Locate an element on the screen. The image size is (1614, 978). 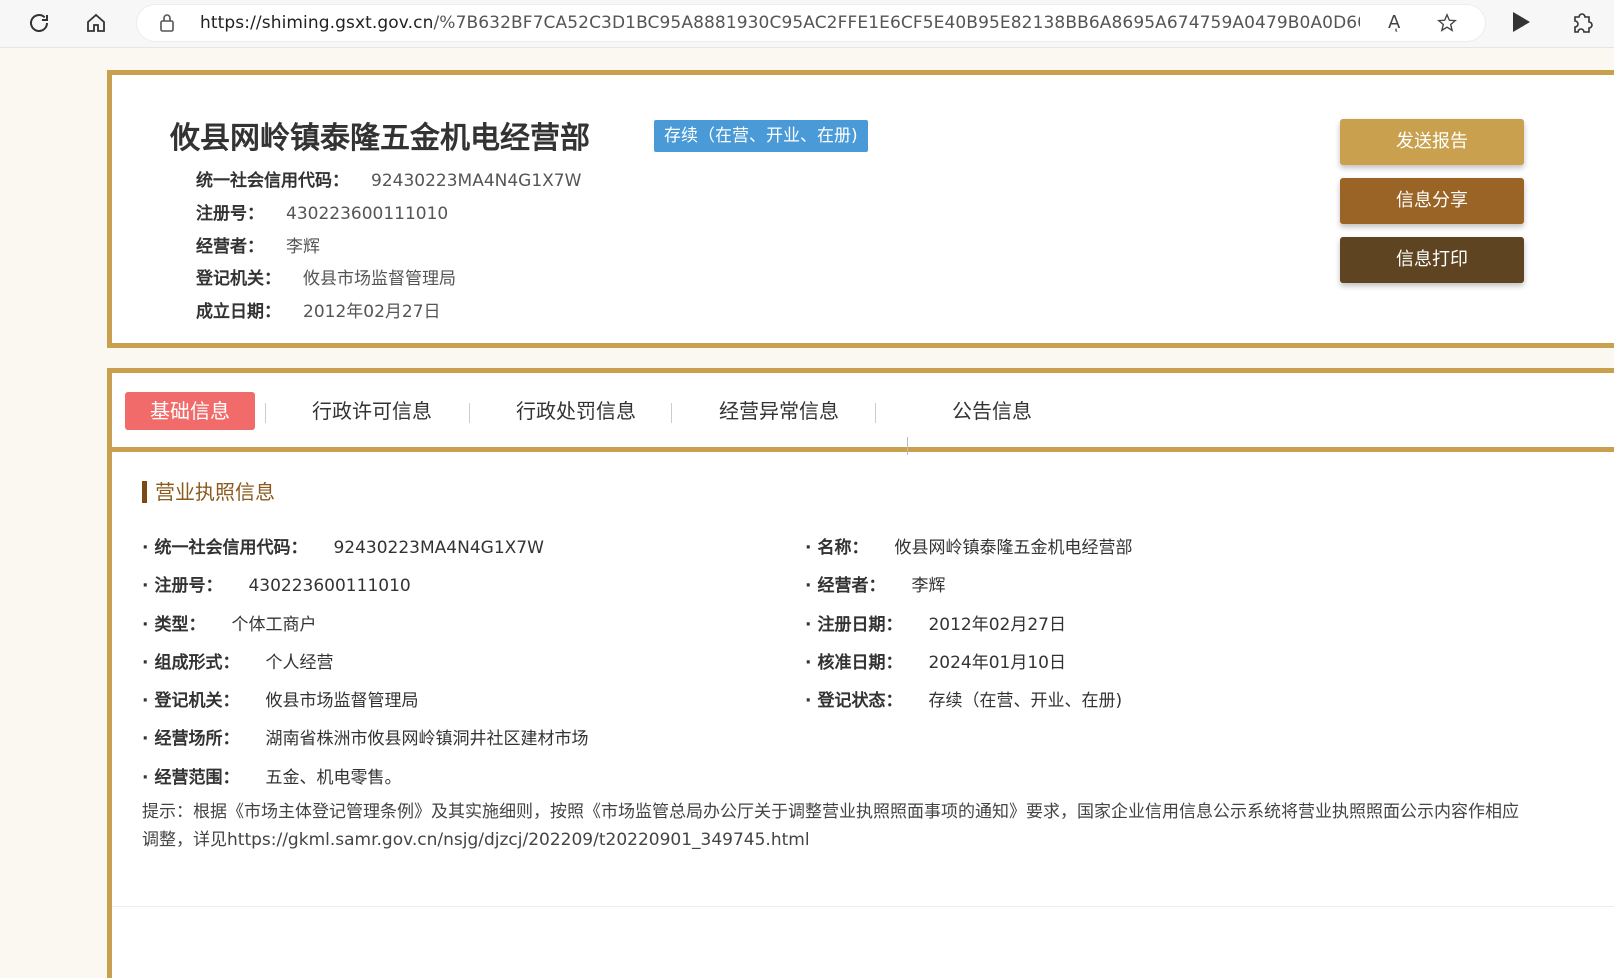
header-field-established: 成立日期： 2012年02月27日 is located at coordinates (318, 312).